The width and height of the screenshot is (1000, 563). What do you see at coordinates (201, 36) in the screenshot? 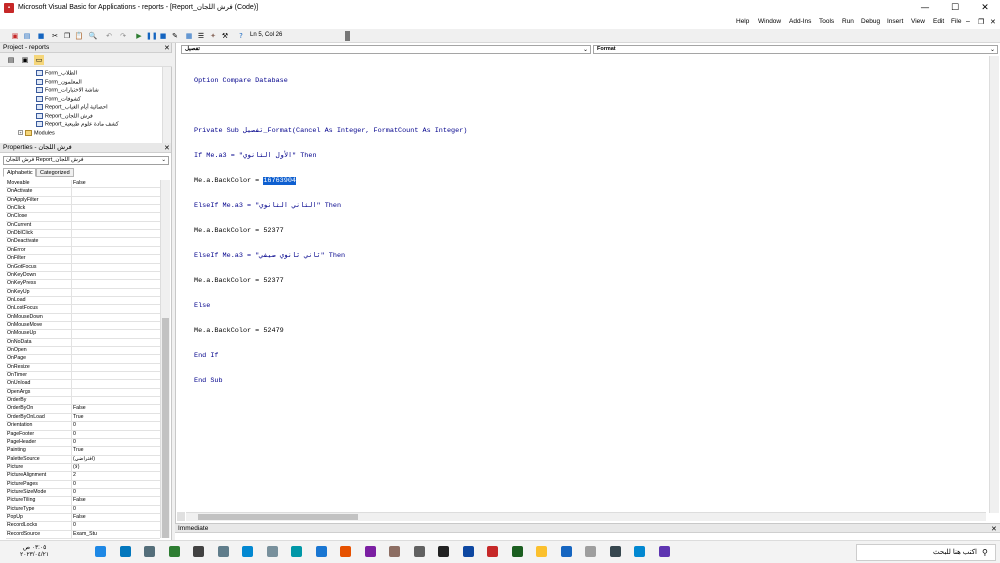
I see `properties-window-icon: ☰` at bounding box center [201, 36].